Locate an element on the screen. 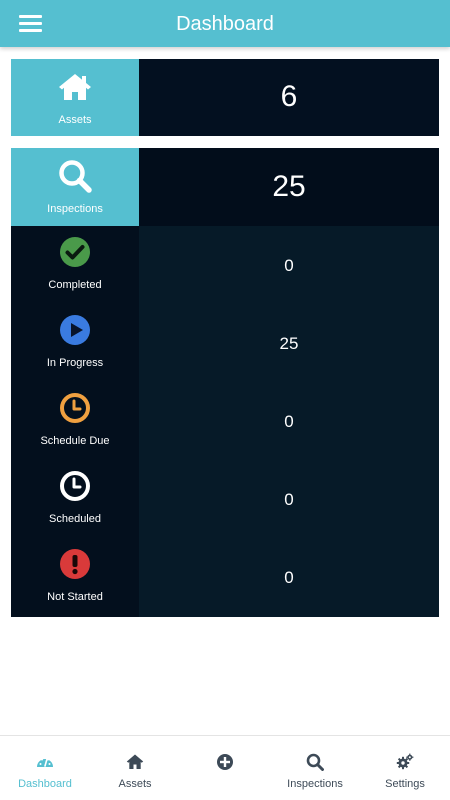 The image size is (450, 800). status-row-in-progress: In Progress 25 is located at coordinates (225, 343).